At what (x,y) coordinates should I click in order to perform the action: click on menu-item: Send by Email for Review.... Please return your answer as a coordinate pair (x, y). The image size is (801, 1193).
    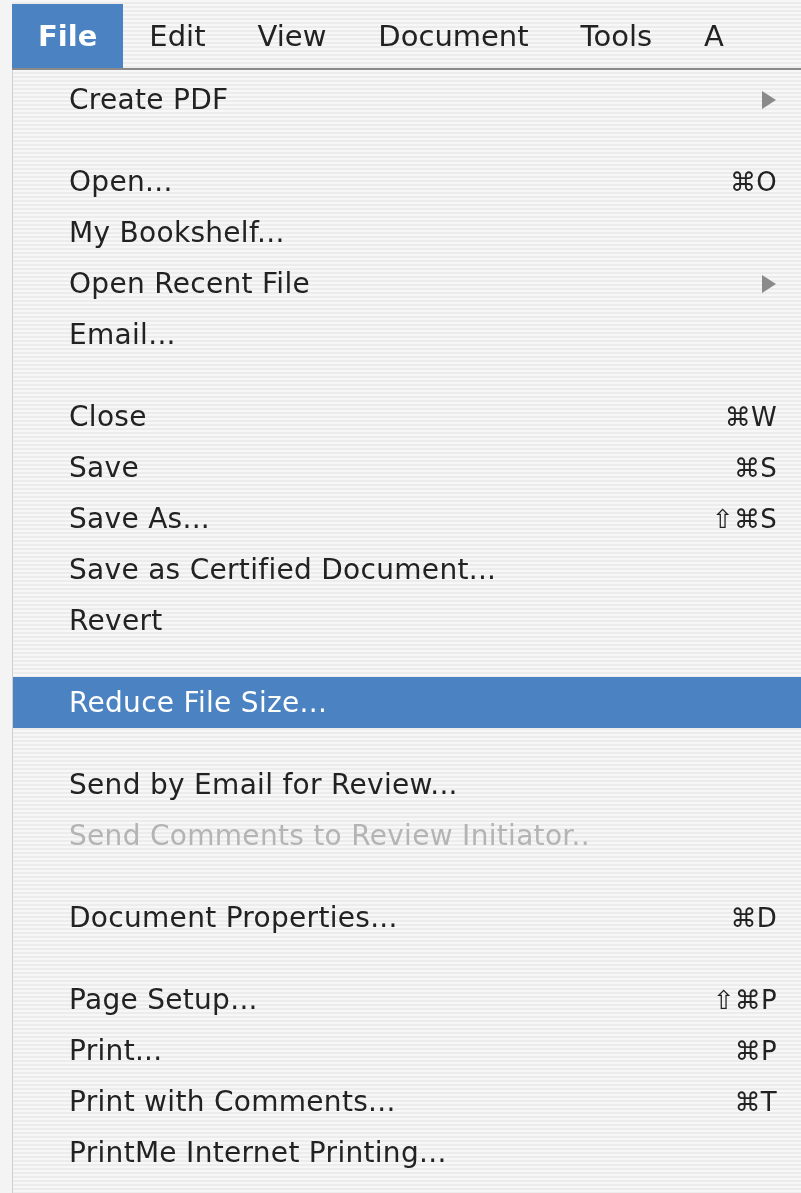
    Looking at the image, I should click on (407, 784).